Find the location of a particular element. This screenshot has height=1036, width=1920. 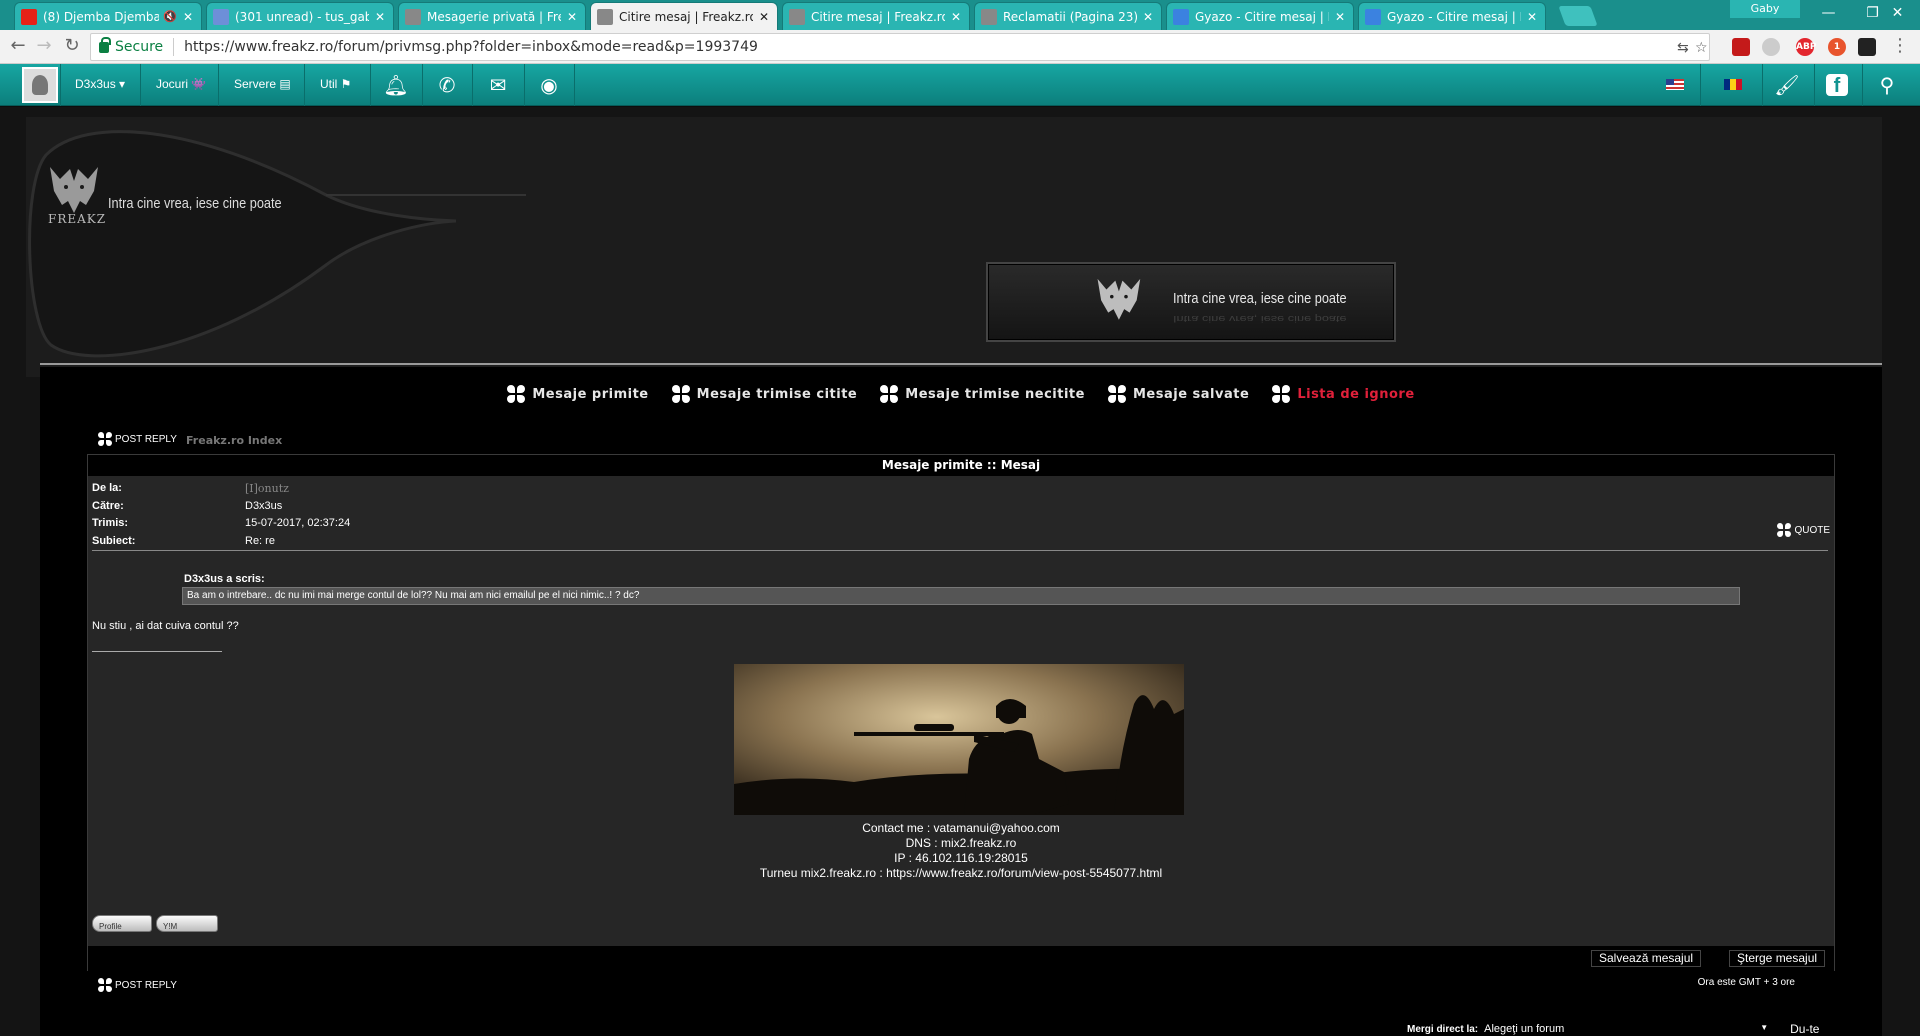

tab-sent-read: Mesaje trimise citite is located at coordinates (764, 394).